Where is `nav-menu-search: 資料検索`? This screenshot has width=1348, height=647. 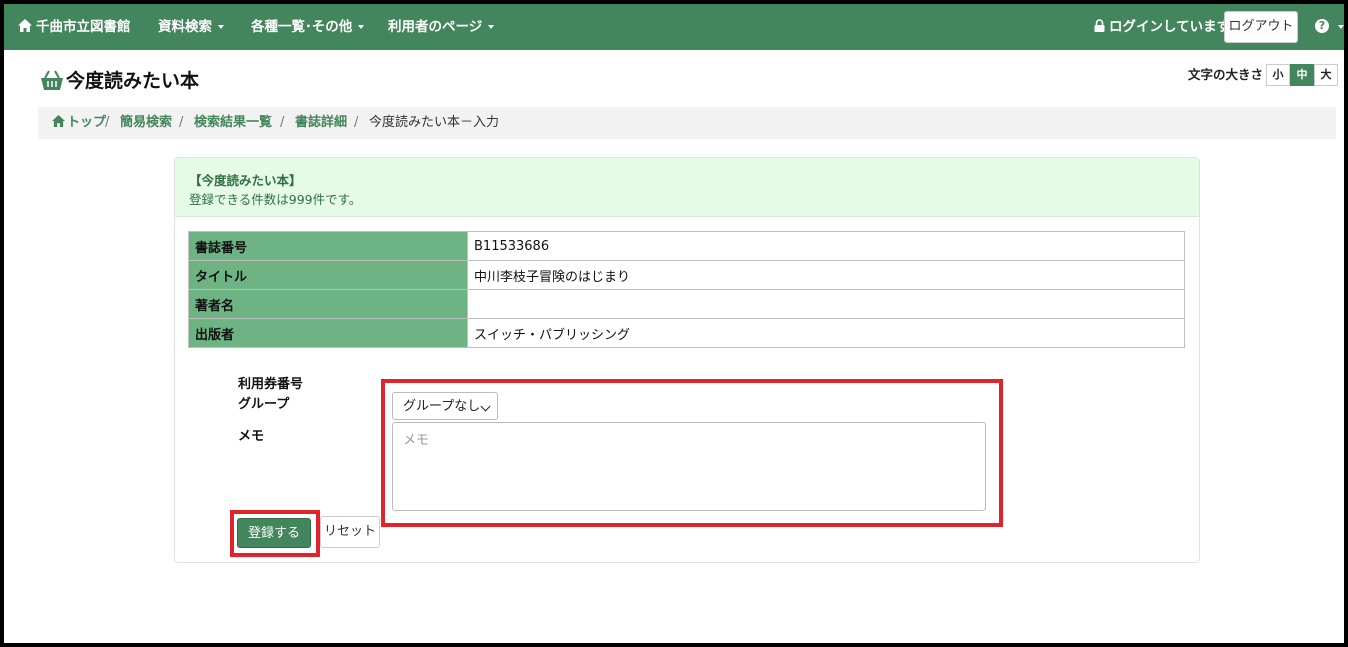 nav-menu-search: 資料検索 is located at coordinates (191, 27).